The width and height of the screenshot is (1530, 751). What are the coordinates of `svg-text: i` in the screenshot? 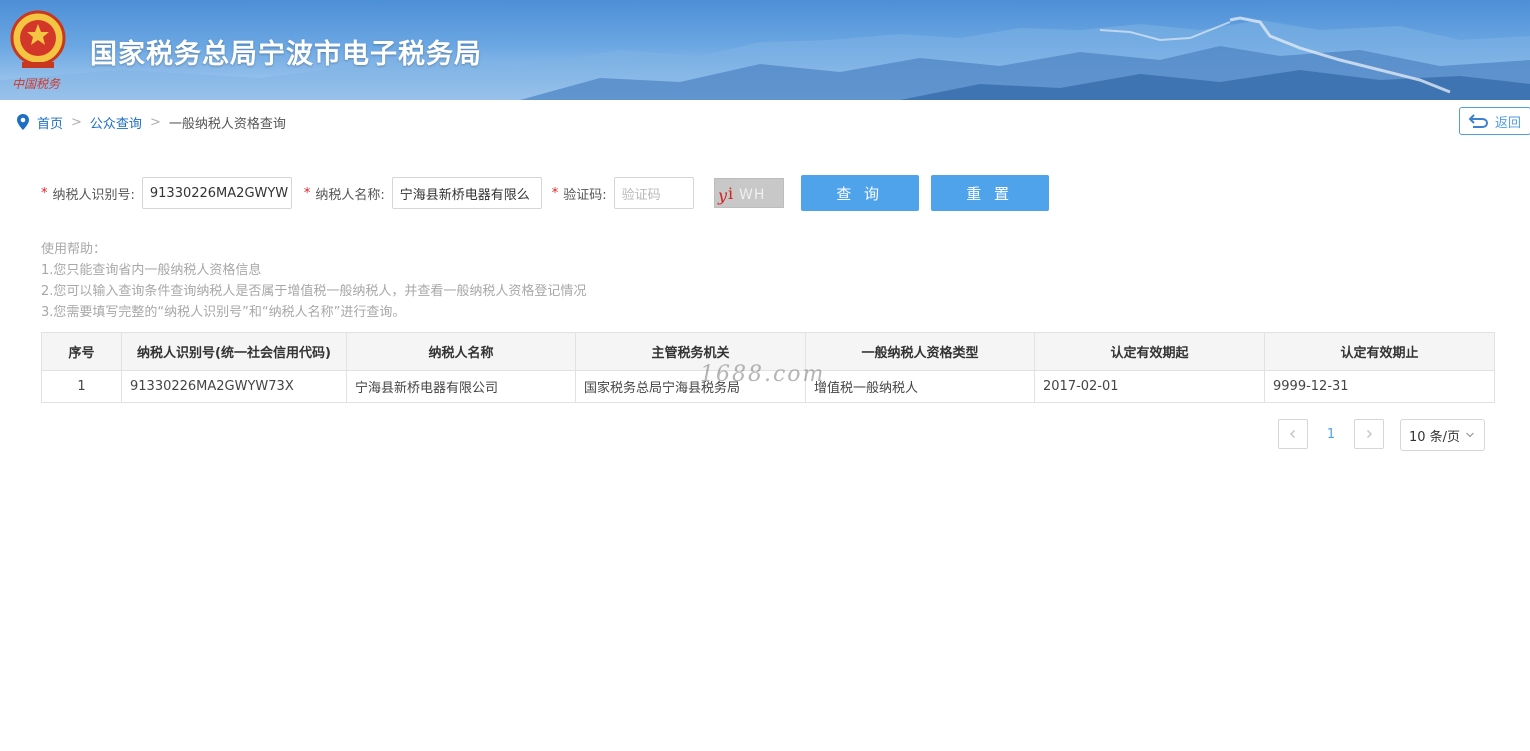 It's located at (730, 193).